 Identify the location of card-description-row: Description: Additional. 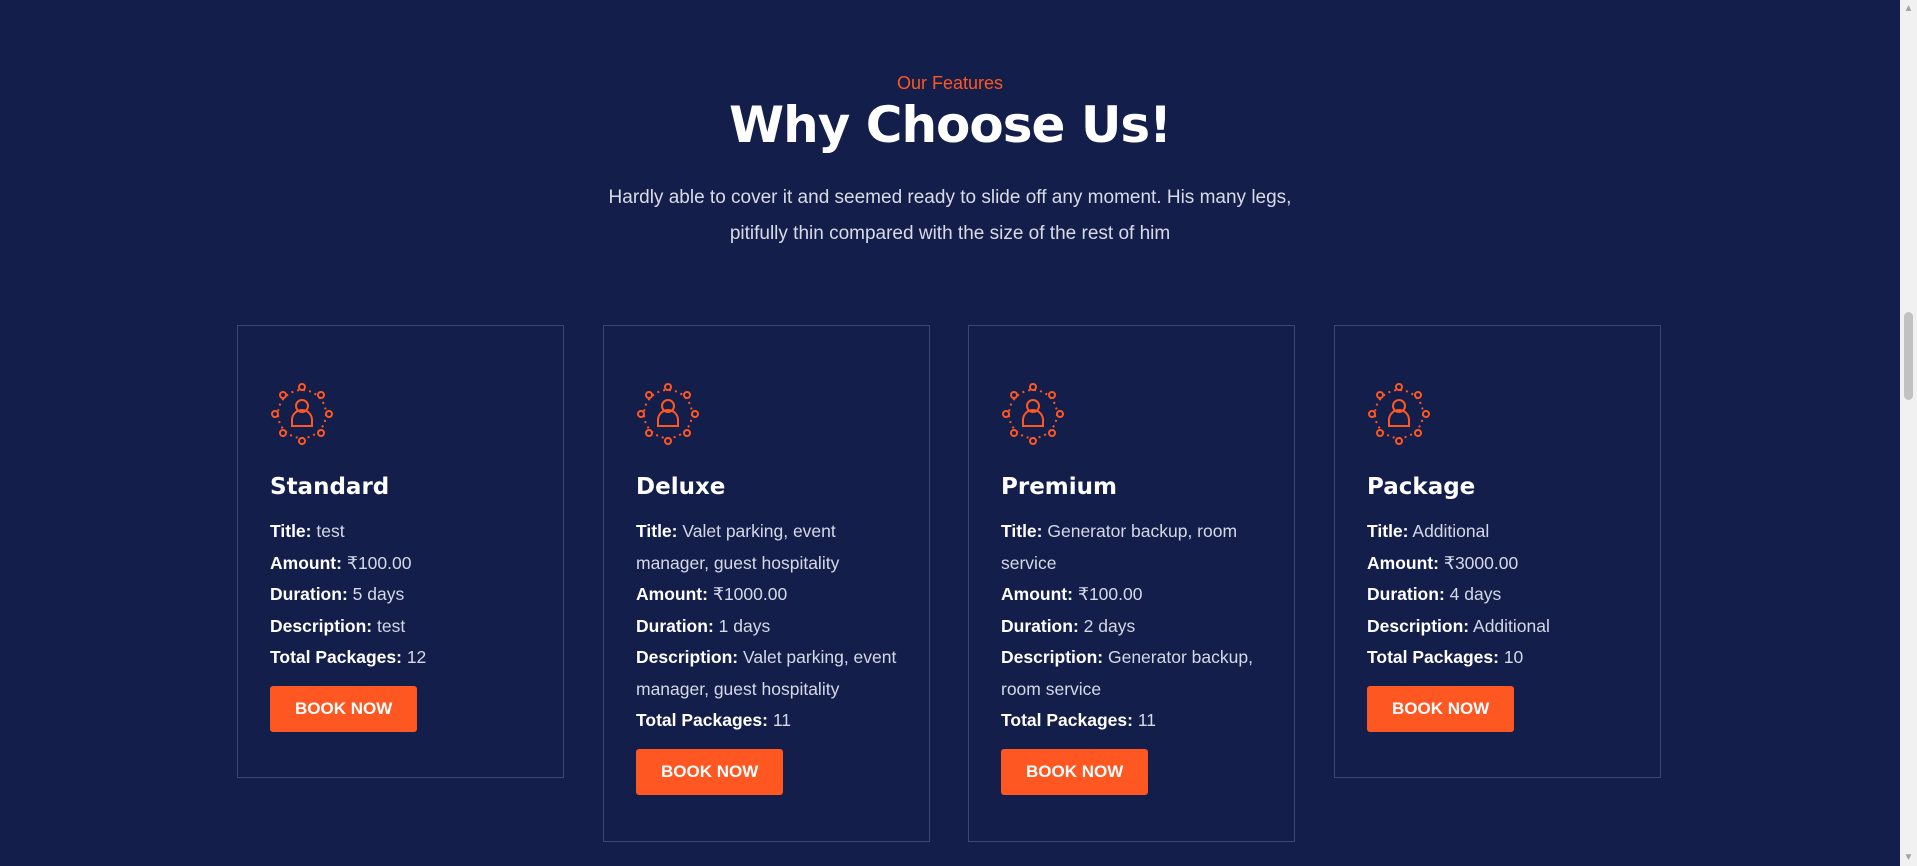
(1458, 625).